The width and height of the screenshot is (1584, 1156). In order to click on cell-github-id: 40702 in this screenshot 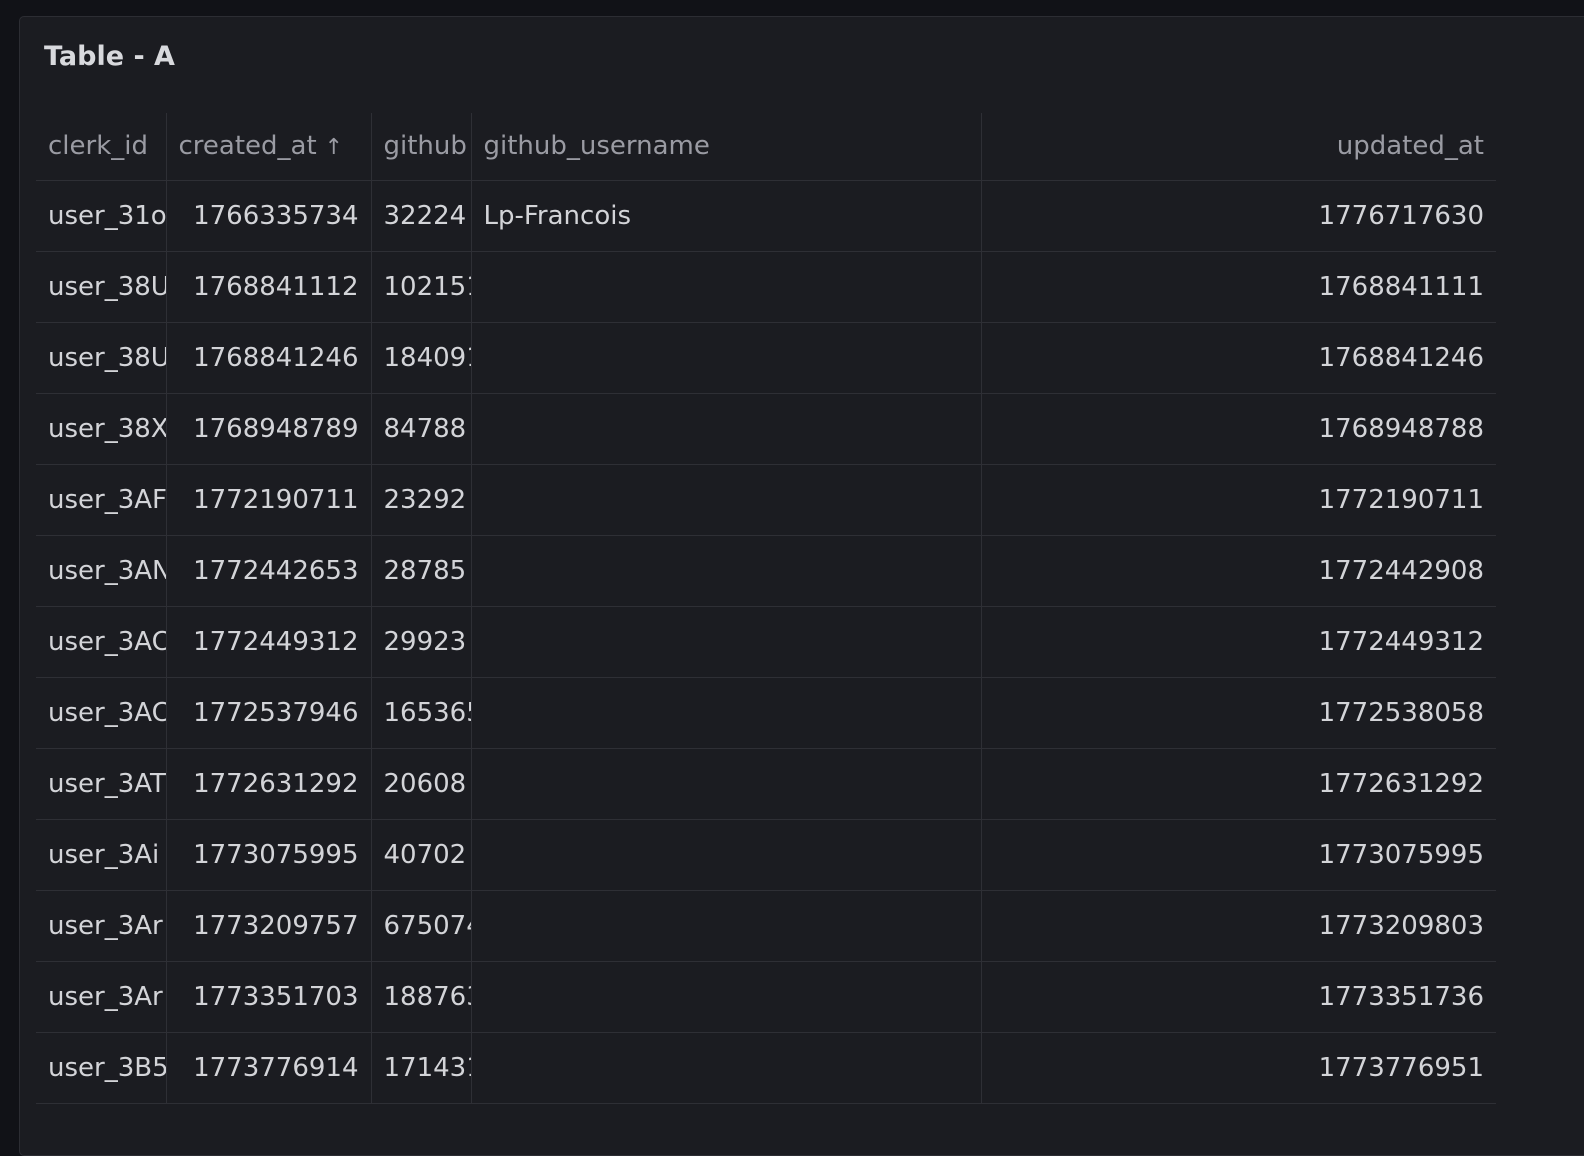, I will do `click(421, 855)`.